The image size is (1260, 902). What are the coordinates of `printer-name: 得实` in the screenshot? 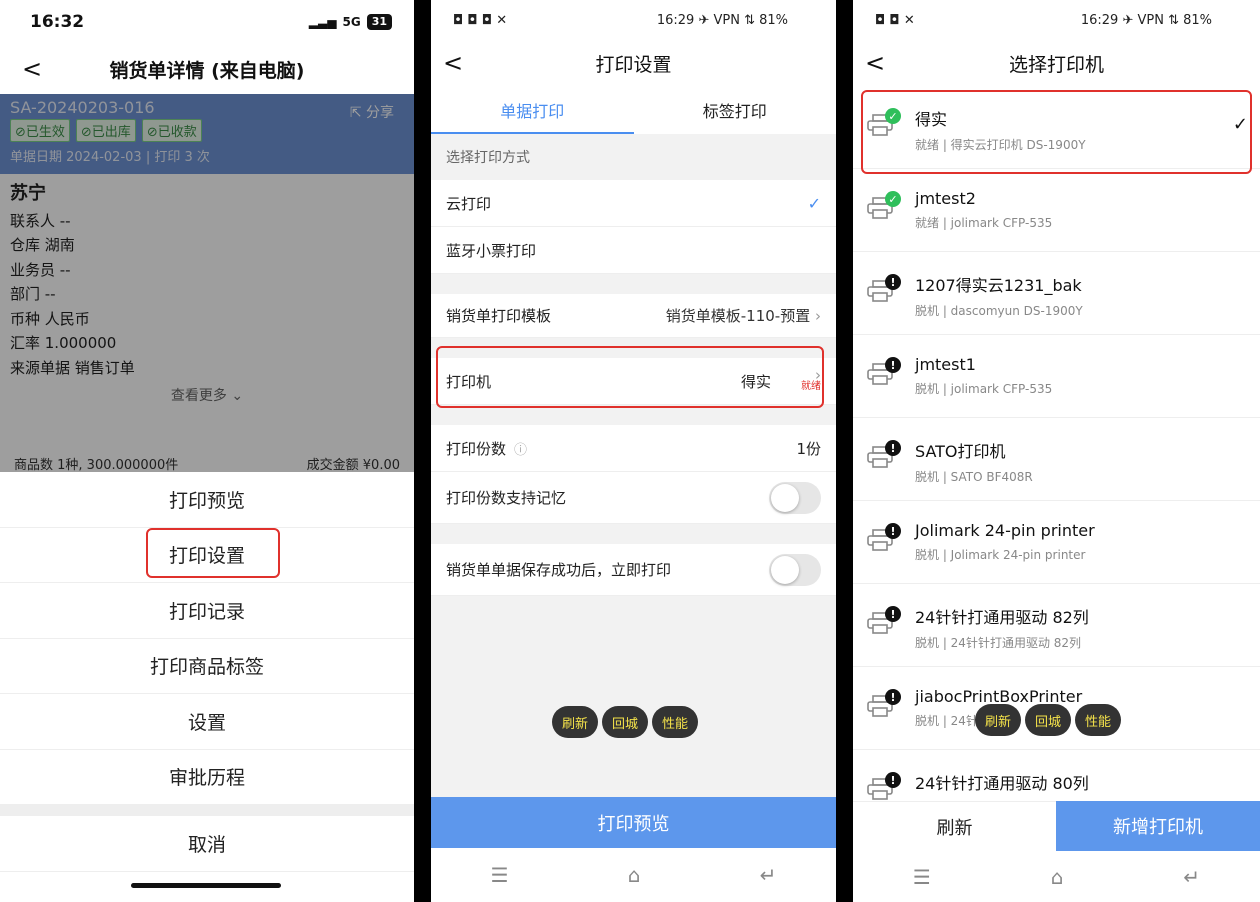 It's located at (931, 119).